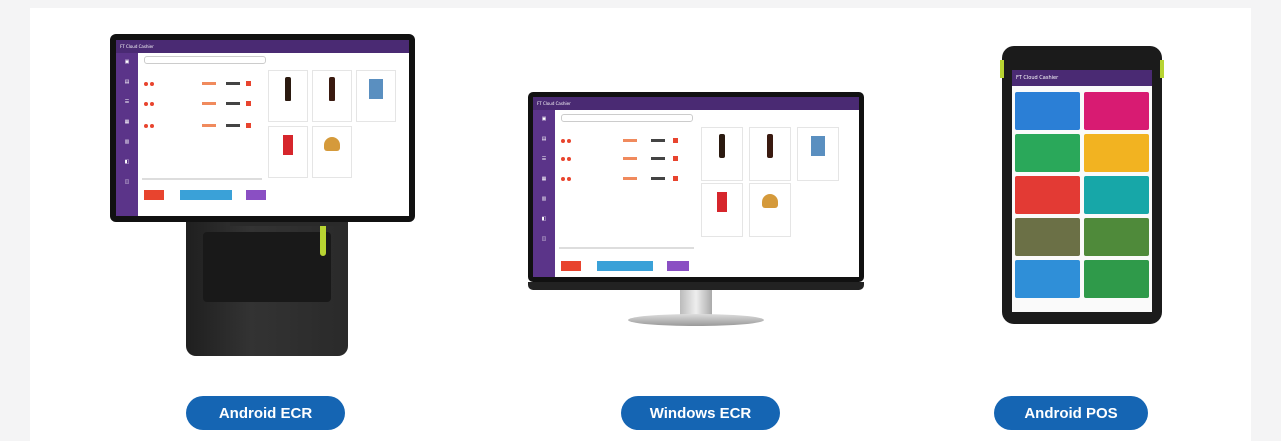 Image resolution: width=1281 pixels, height=441 pixels. What do you see at coordinates (206, 195) in the screenshot?
I see `ecr-hold-button` at bounding box center [206, 195].